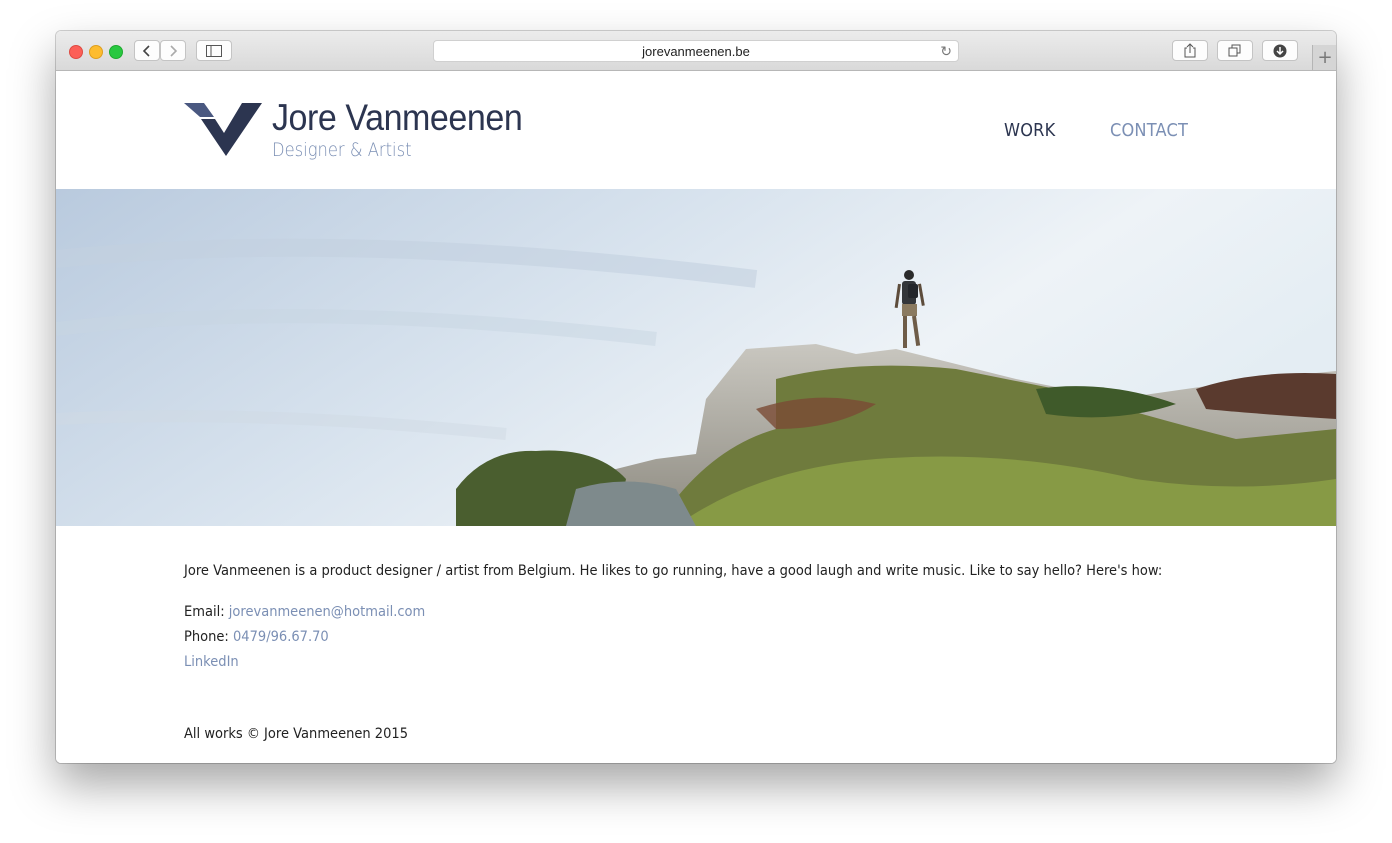 The image size is (1392, 843). I want to click on nav-work: WORK, so click(1029, 130).